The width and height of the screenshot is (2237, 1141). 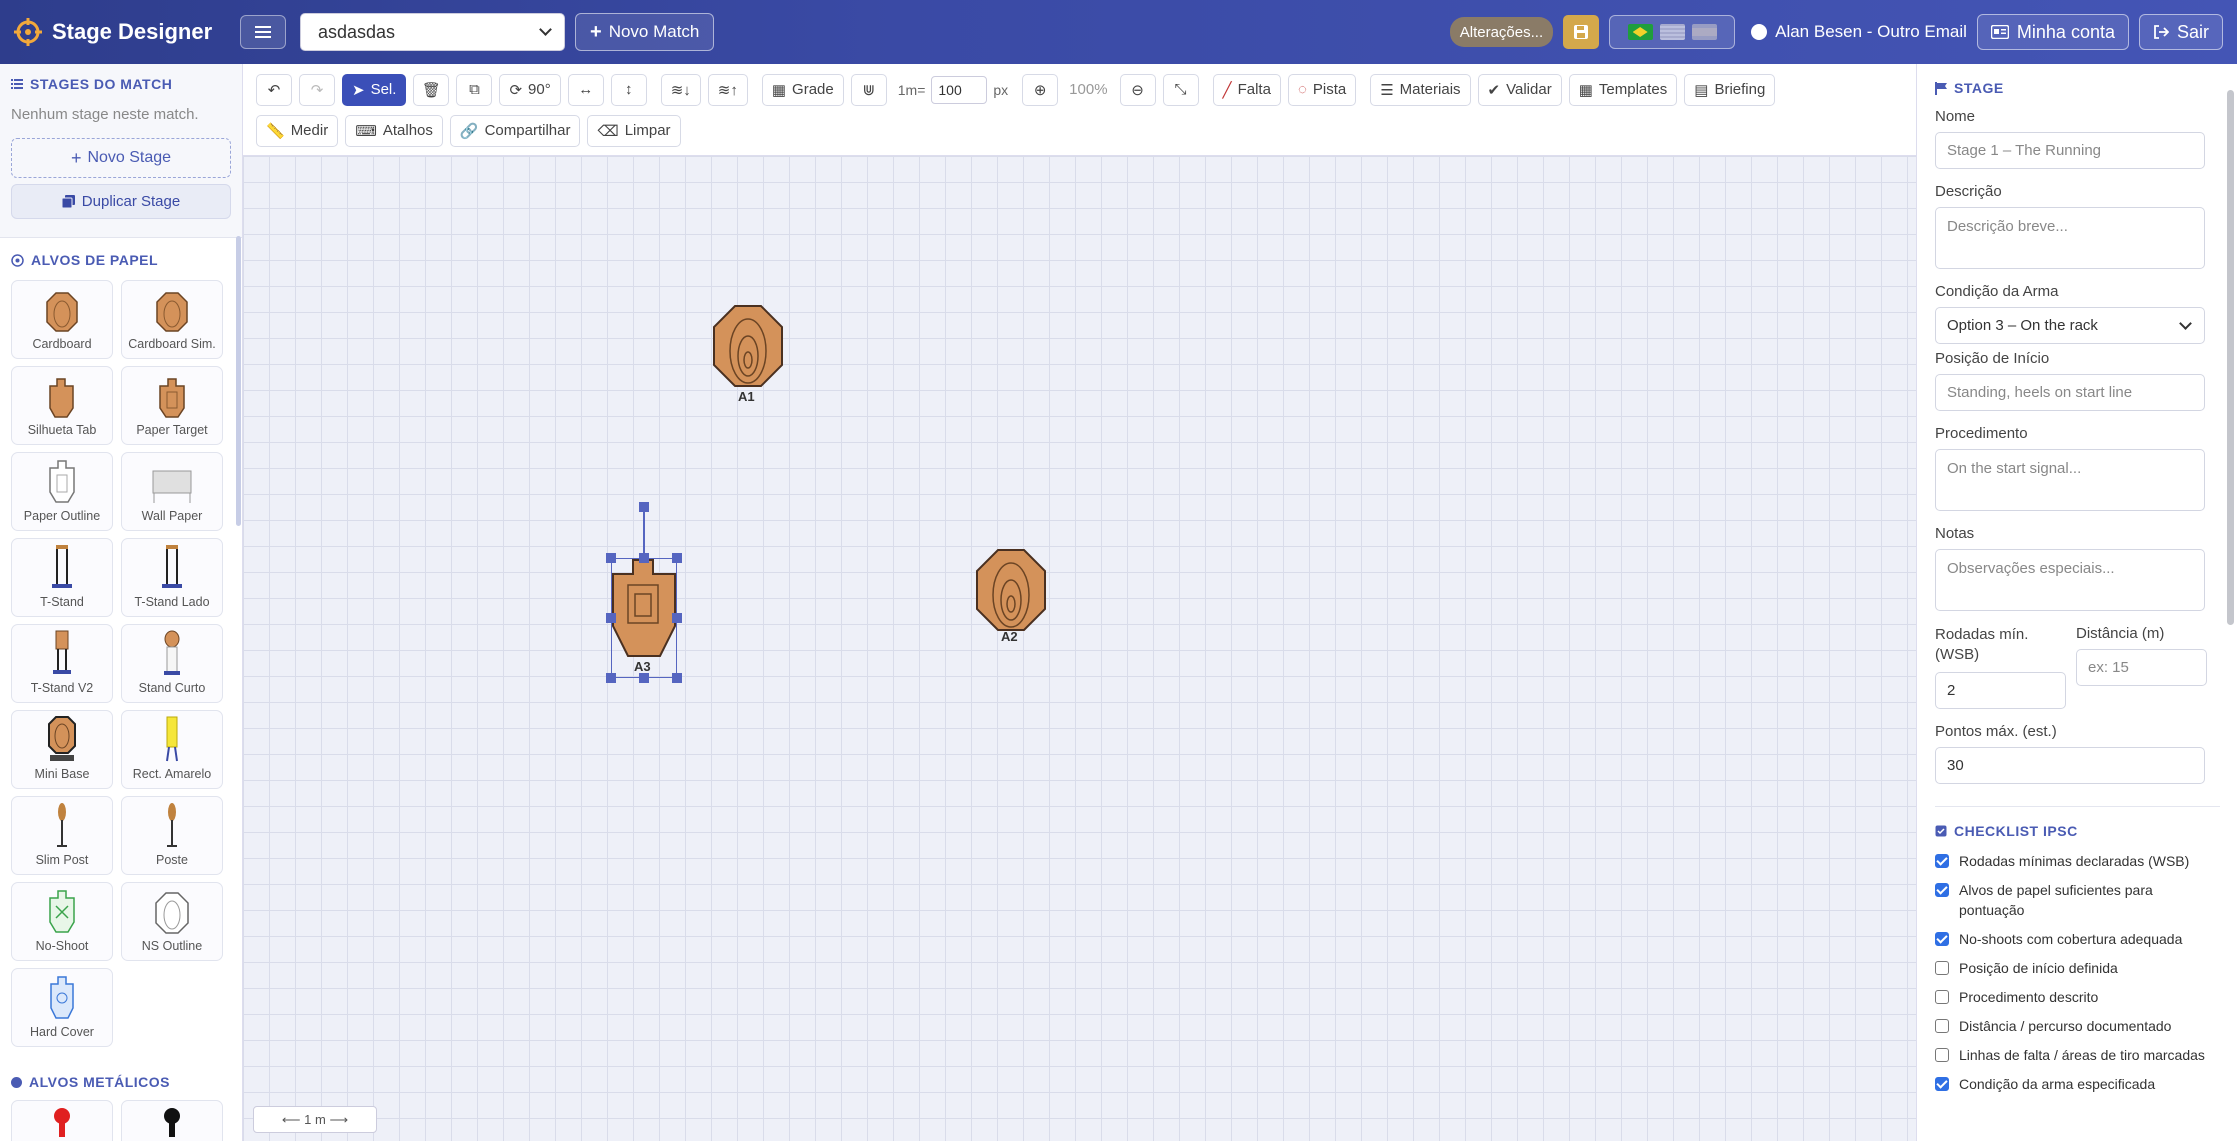 I want to click on resize-handle-ne, so click(x=677, y=558).